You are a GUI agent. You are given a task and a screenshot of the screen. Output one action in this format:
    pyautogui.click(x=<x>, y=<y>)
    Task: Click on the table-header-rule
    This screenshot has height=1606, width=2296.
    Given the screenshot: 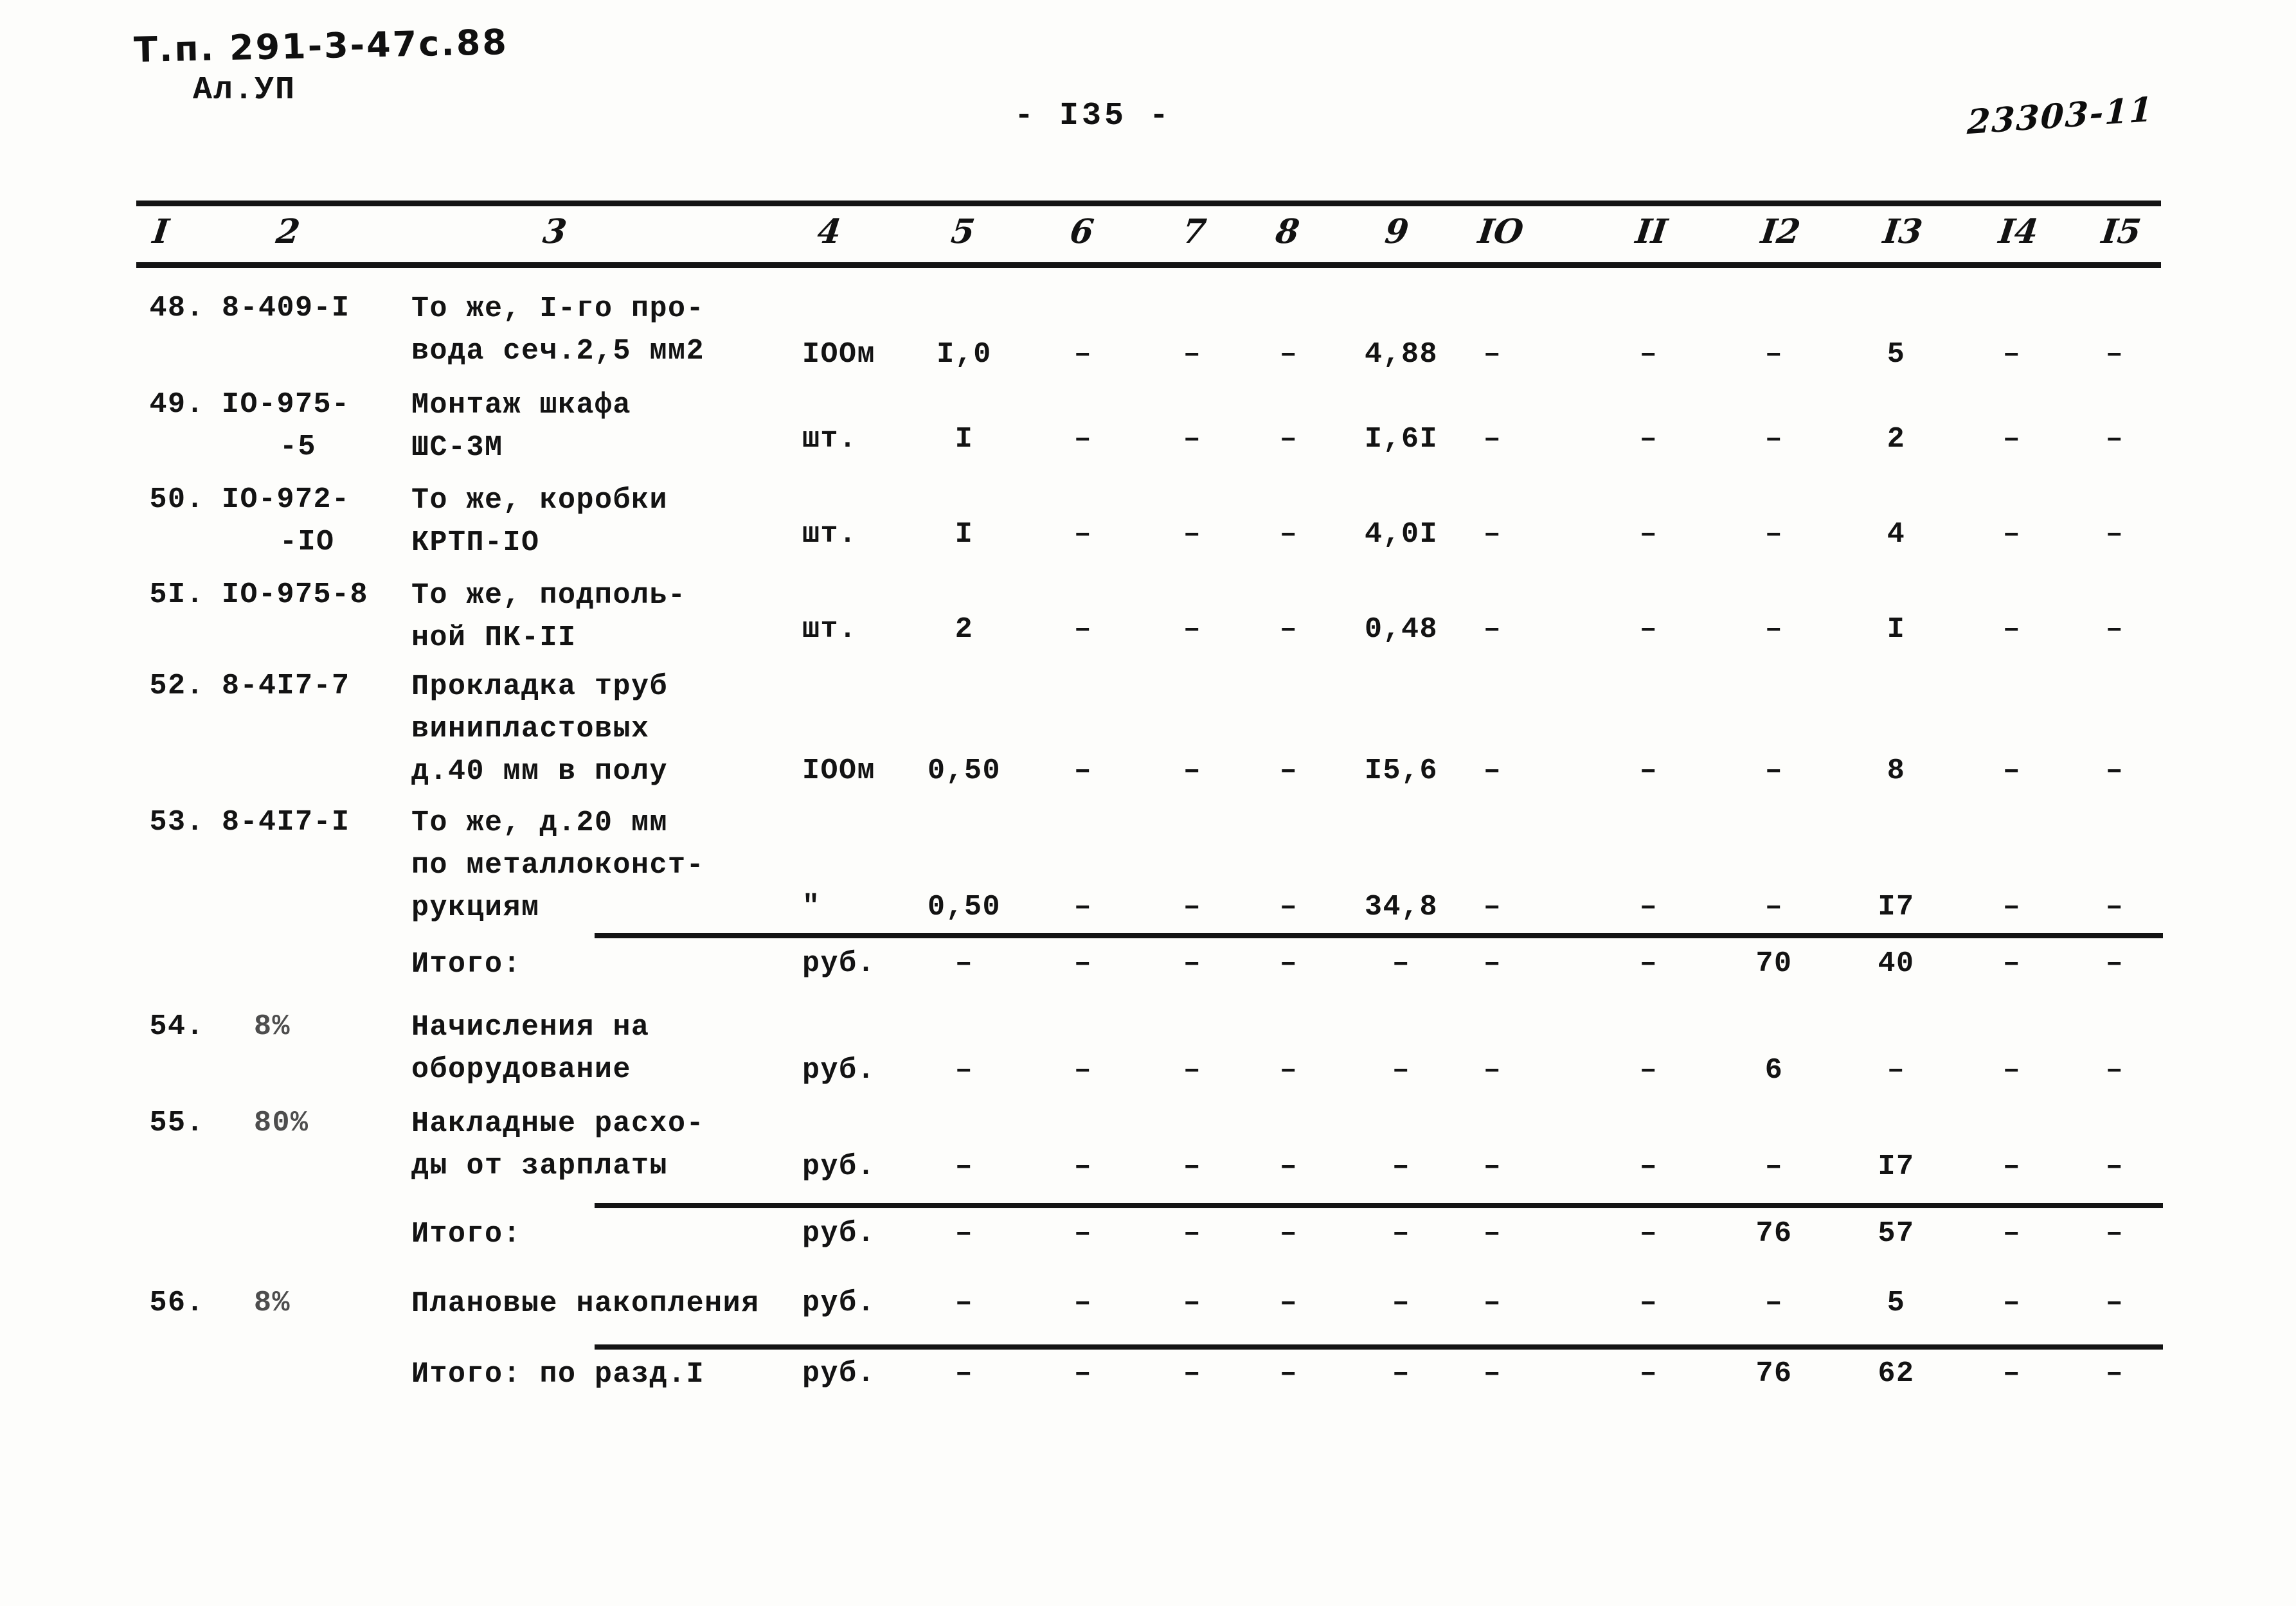 What is the action you would take?
    pyautogui.click(x=1148, y=265)
    